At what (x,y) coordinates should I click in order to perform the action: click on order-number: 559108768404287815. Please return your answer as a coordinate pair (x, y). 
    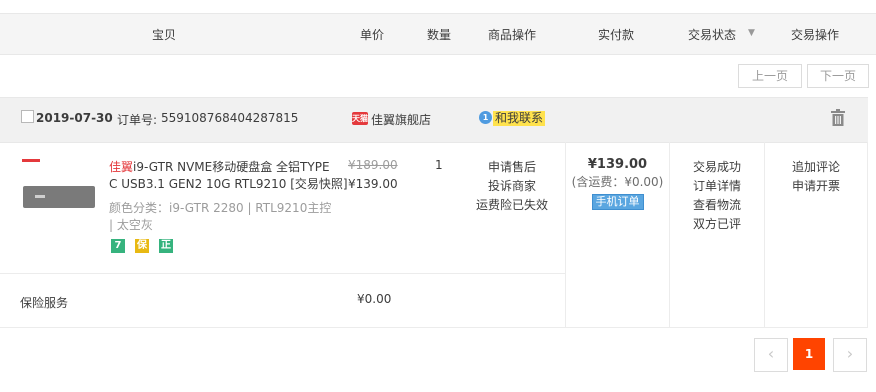
    Looking at the image, I should click on (230, 118).